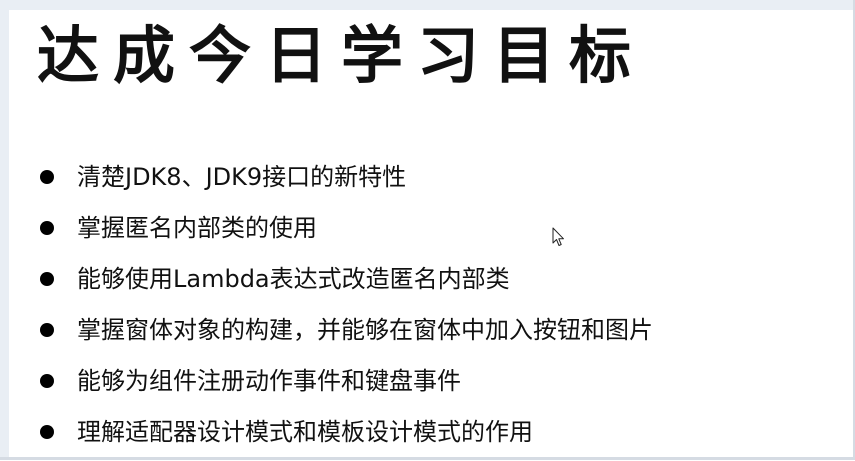 This screenshot has width=855, height=461. Describe the element at coordinates (305, 432) in the screenshot. I see `bullet-text: 理解适配器设计模式和模板设计模式的作用` at that location.